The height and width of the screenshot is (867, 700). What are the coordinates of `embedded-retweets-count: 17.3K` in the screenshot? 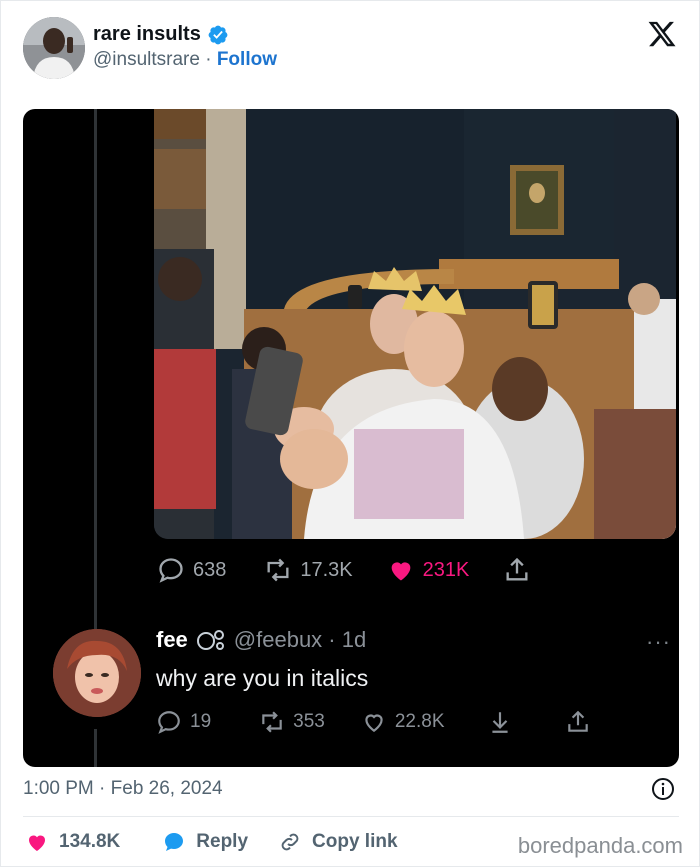 It's located at (326, 569).